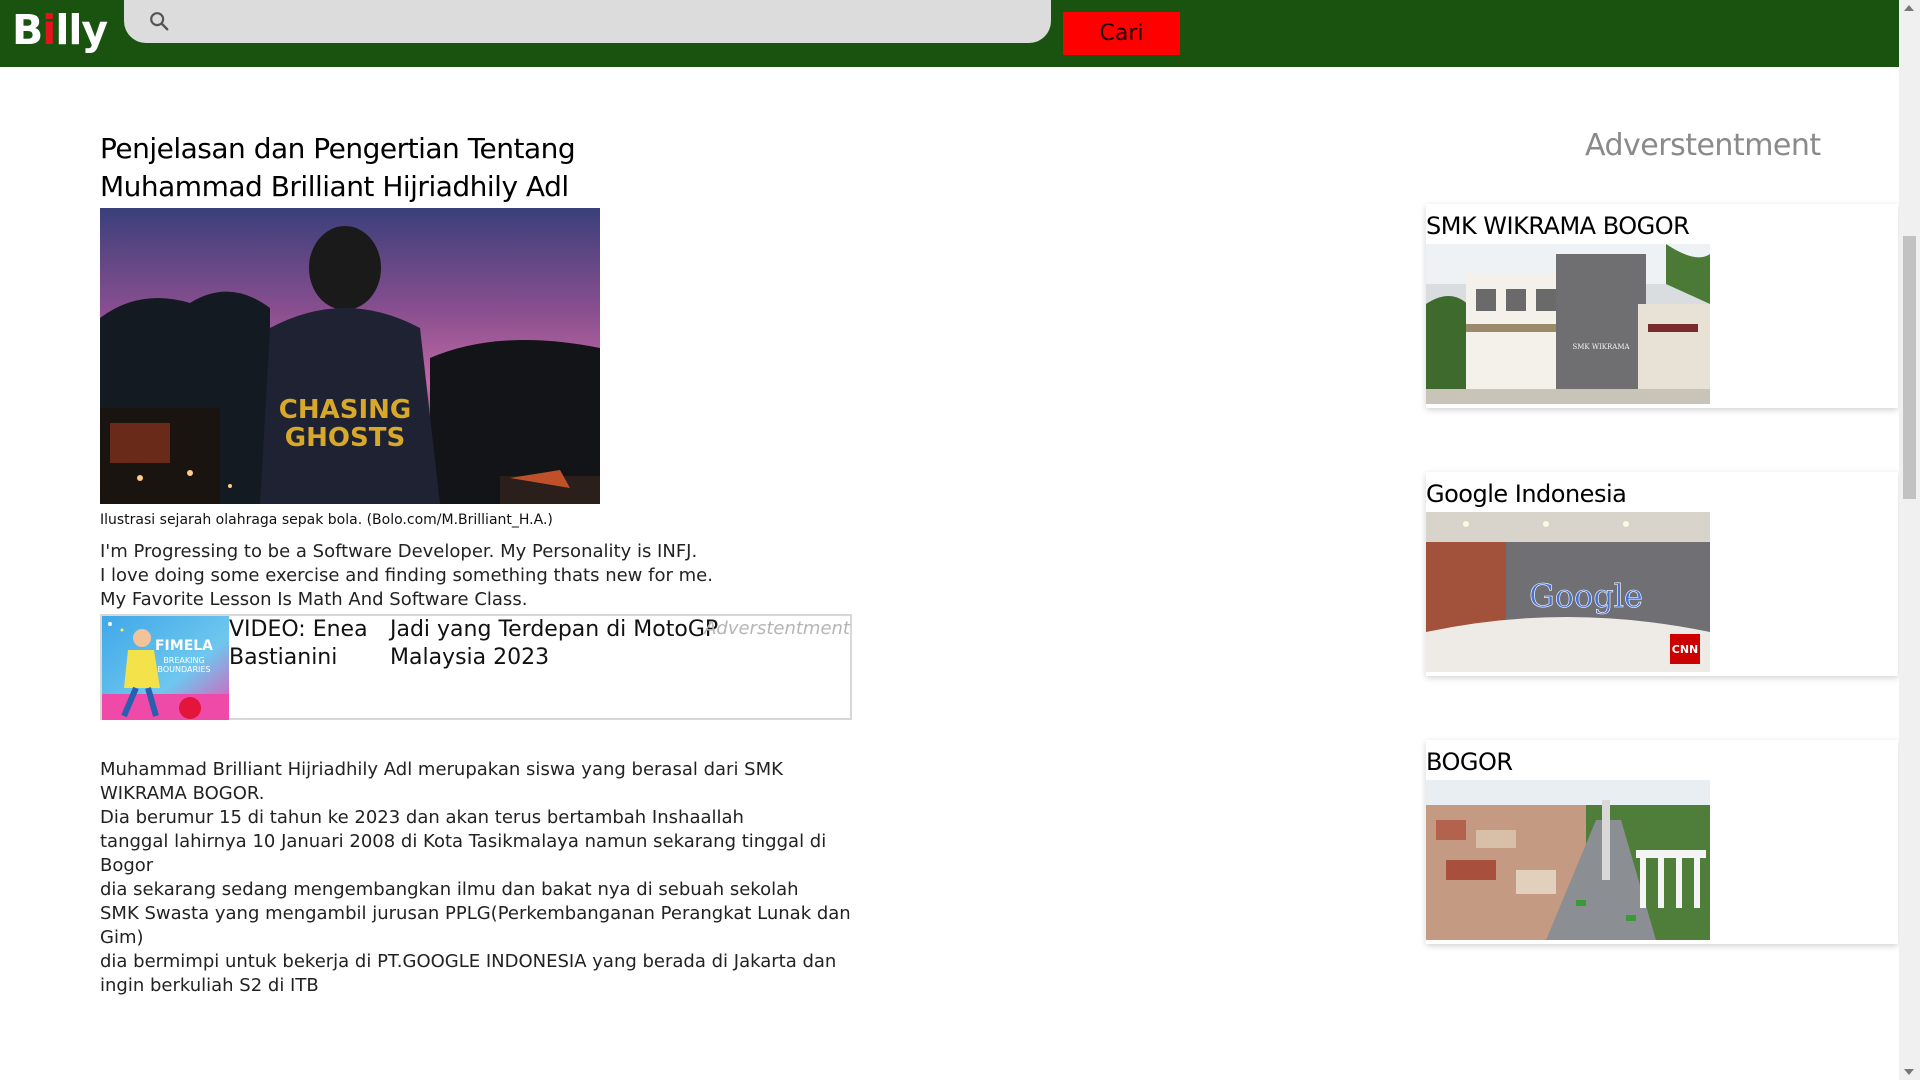 This screenshot has width=1920, height=1080. What do you see at coordinates (1909, 367) in the screenshot?
I see `scrollbar-thumb` at bounding box center [1909, 367].